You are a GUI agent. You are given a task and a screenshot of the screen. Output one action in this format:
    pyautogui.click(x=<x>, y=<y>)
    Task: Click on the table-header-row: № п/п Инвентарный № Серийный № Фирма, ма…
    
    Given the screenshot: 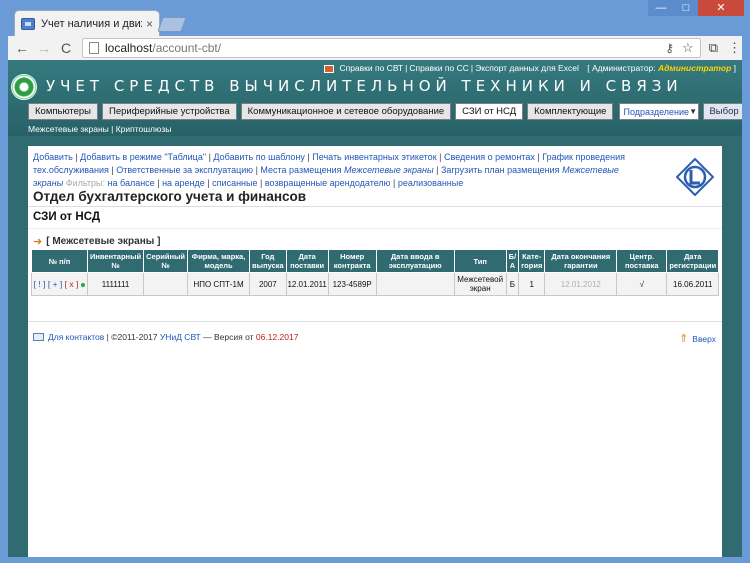 What is the action you would take?
    pyautogui.click(x=375, y=261)
    